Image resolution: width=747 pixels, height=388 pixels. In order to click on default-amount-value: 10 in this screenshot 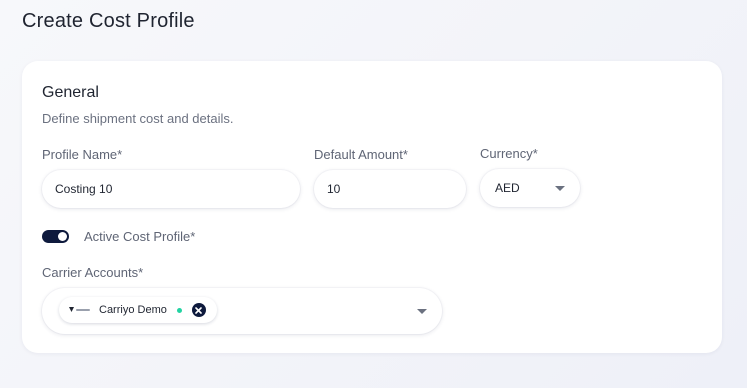, I will do `click(334, 189)`.